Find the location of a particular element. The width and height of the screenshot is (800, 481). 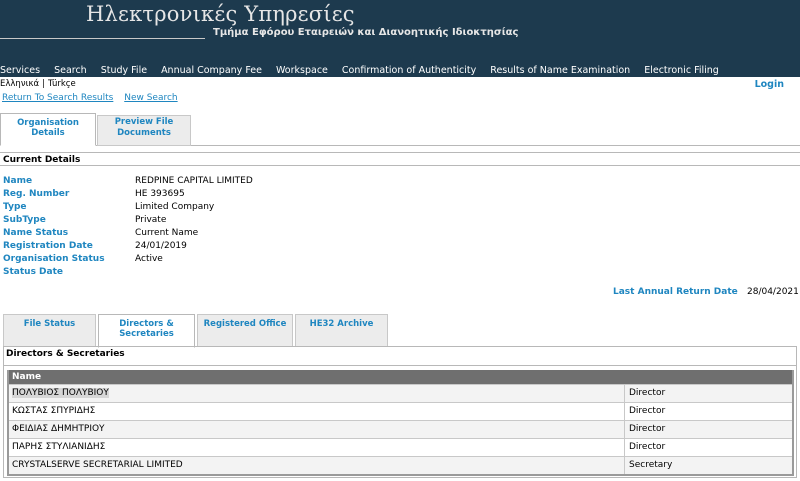

director-name-cell: ΠΟΛΥΒΙΟΣ ΠΟΛΥΒΙΟΥ is located at coordinates (317, 393).